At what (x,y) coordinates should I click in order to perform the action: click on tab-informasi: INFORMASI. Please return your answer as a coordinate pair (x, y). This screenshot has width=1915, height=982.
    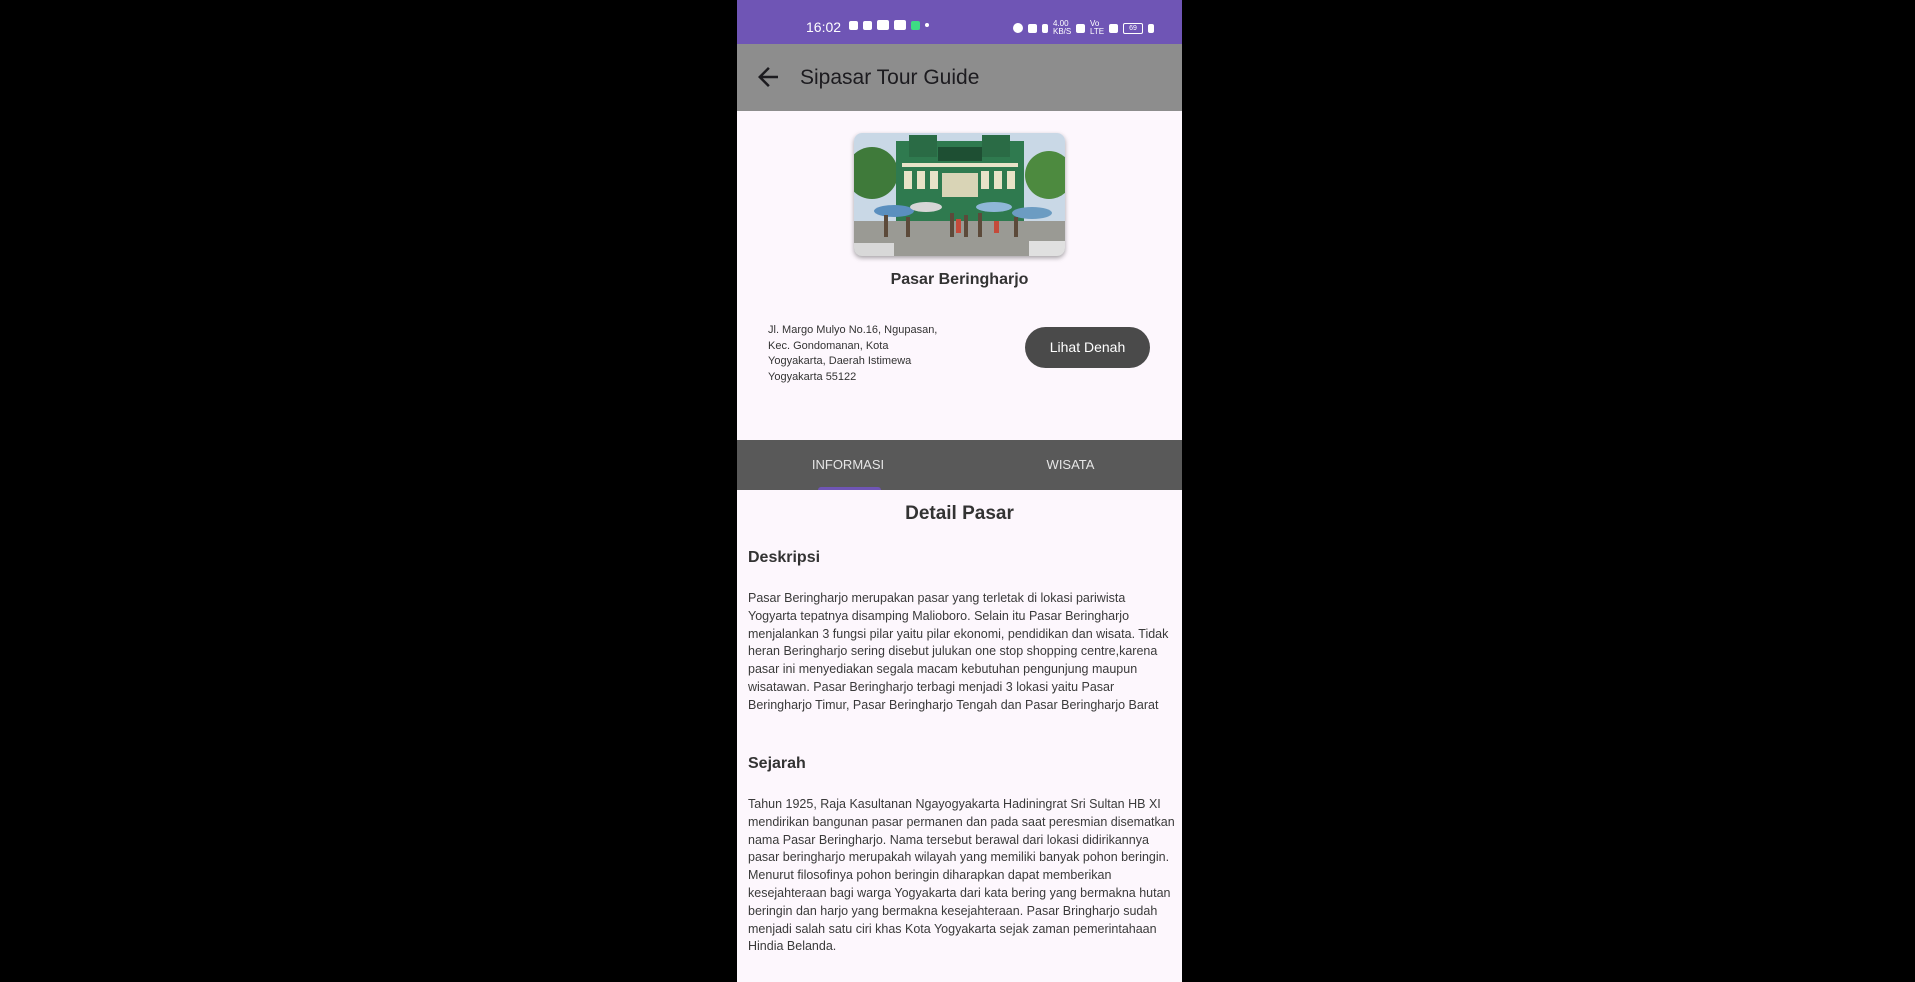
    Looking at the image, I should click on (848, 465).